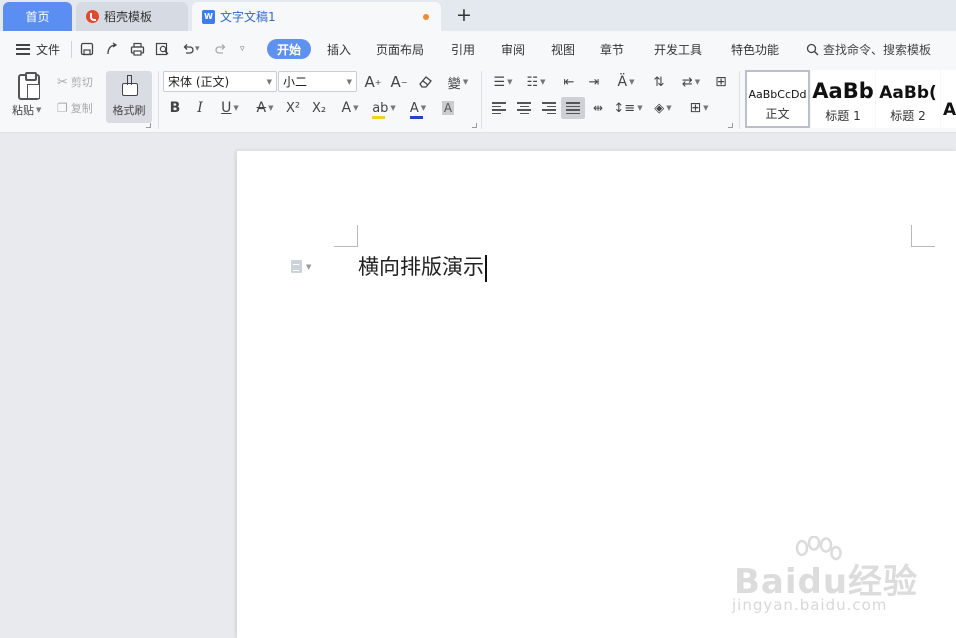  Describe the element at coordinates (659, 82) in the screenshot. I see `sort-button: ⇅` at that location.